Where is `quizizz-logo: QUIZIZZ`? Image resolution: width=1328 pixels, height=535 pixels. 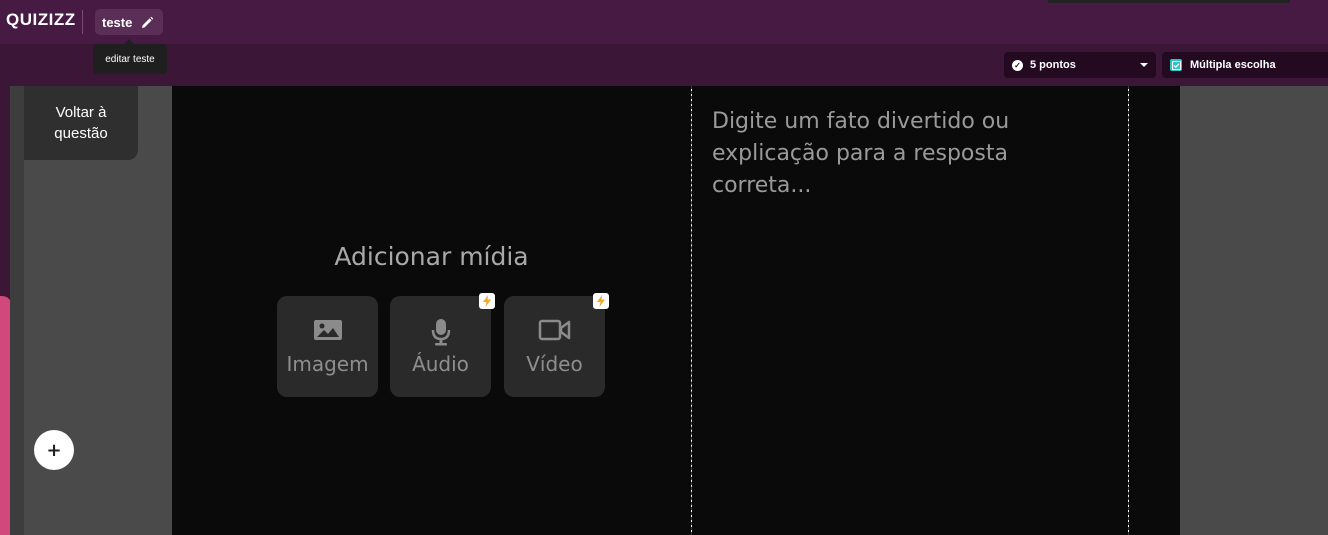 quizizz-logo: QUIZIZZ is located at coordinates (41, 20).